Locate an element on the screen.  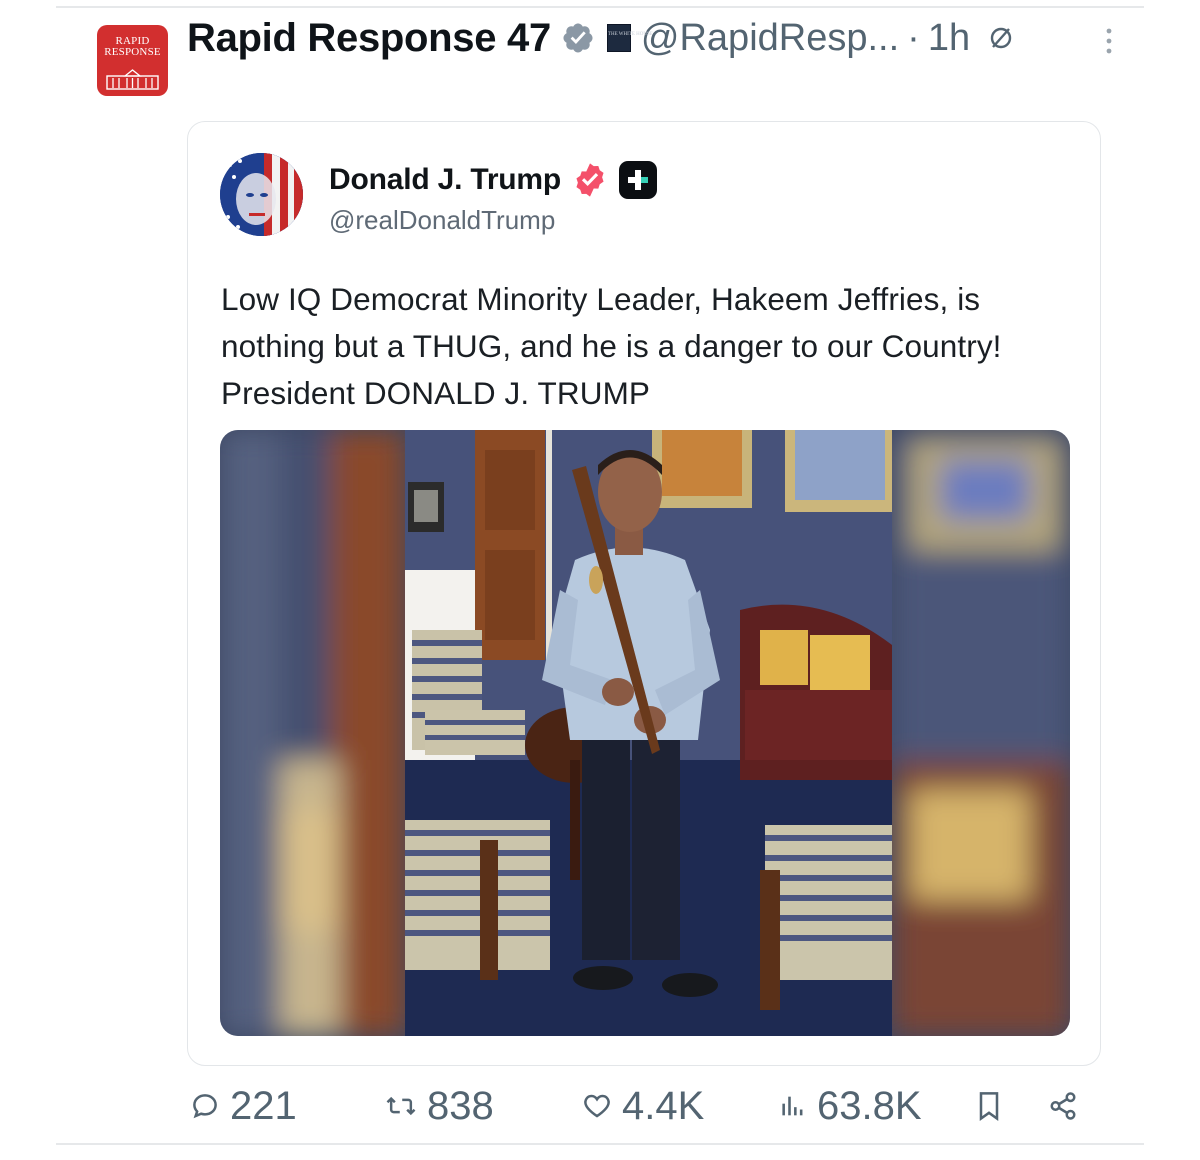
repost-count: 838 is located at coordinates (460, 1105).